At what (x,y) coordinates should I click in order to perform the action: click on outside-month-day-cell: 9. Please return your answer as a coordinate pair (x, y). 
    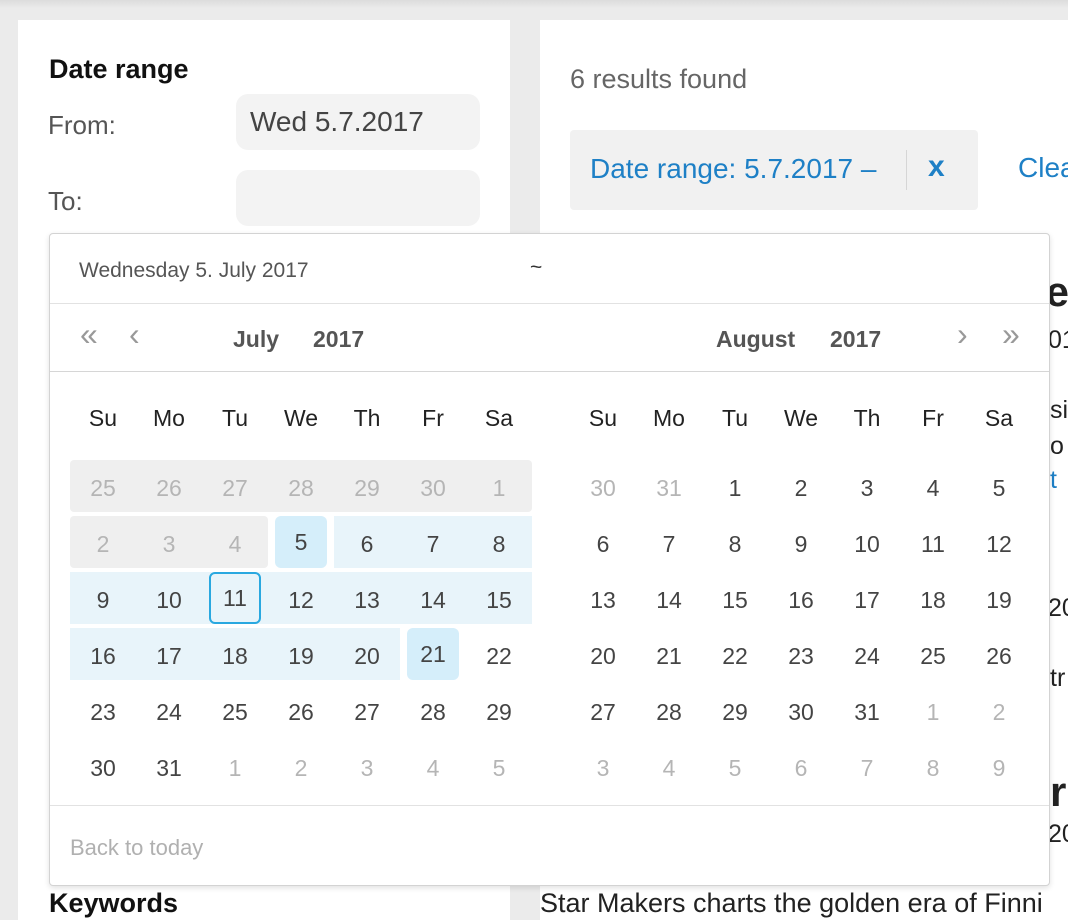
    Looking at the image, I should click on (999, 768).